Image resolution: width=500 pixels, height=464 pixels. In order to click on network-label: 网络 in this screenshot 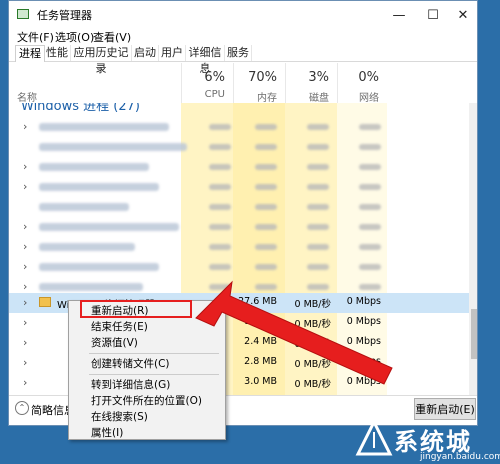, I will do `click(369, 98)`.